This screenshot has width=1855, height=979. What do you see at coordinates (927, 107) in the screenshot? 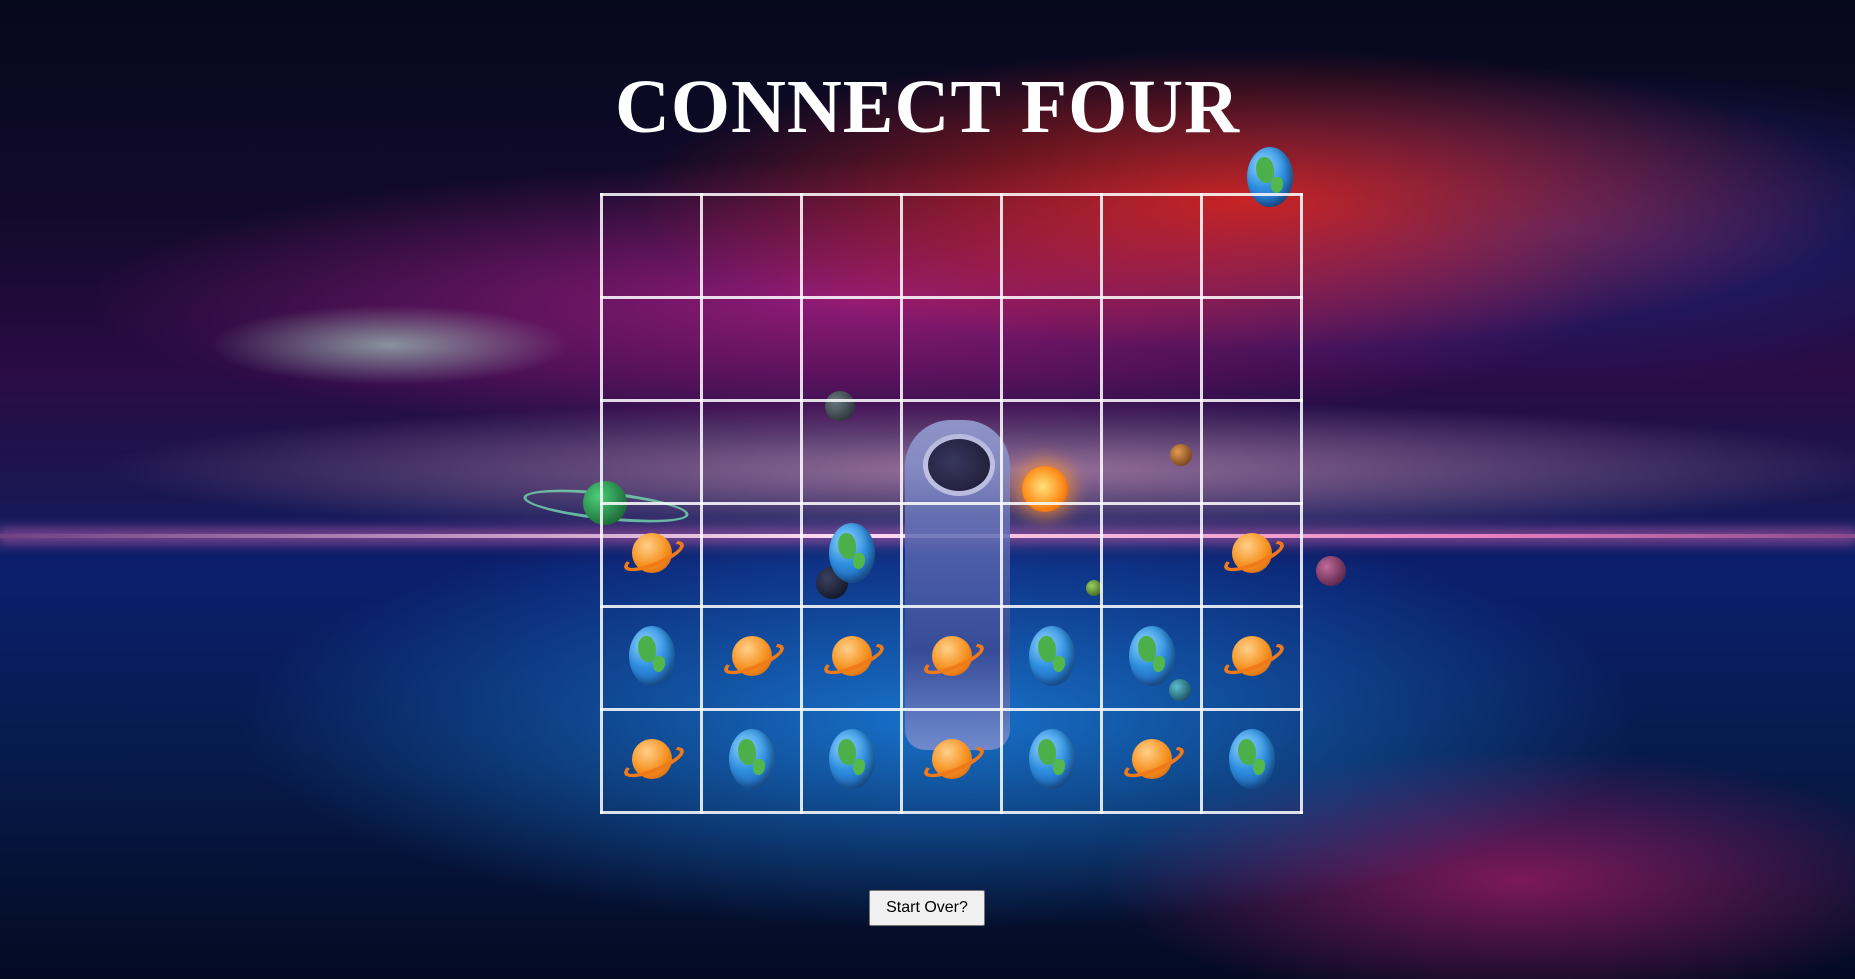
I see `game-title: CONNECT FOUR` at bounding box center [927, 107].